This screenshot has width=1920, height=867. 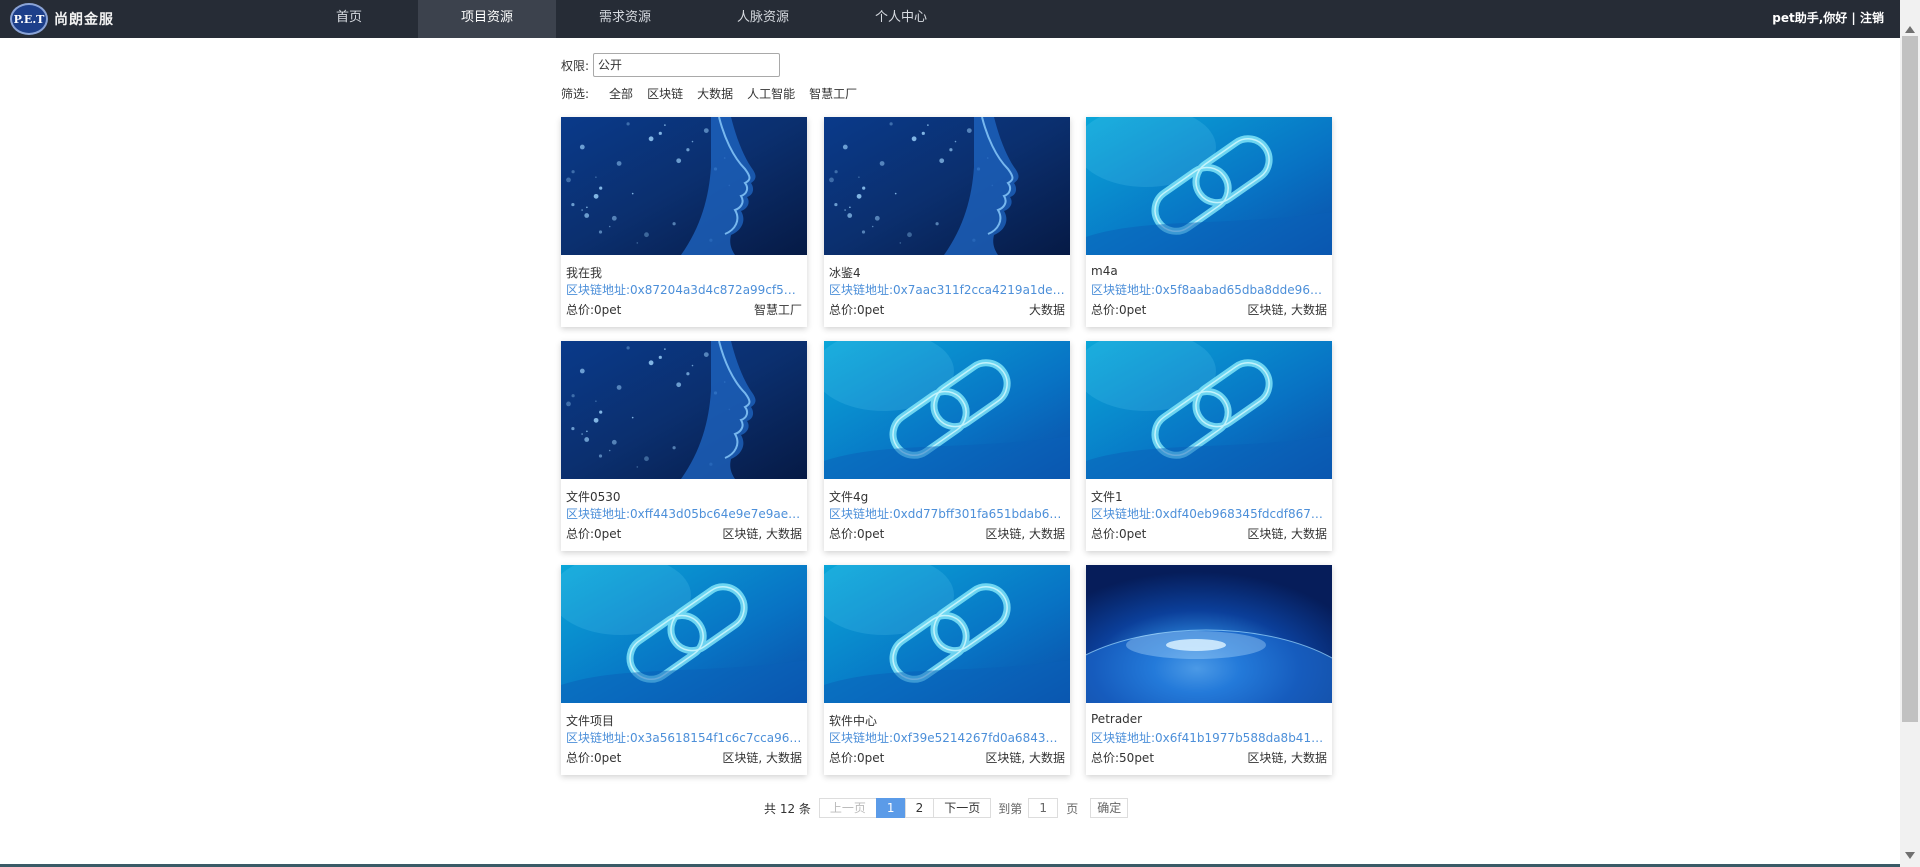 What do you see at coordinates (1104, 271) in the screenshot?
I see `card-title: m4a` at bounding box center [1104, 271].